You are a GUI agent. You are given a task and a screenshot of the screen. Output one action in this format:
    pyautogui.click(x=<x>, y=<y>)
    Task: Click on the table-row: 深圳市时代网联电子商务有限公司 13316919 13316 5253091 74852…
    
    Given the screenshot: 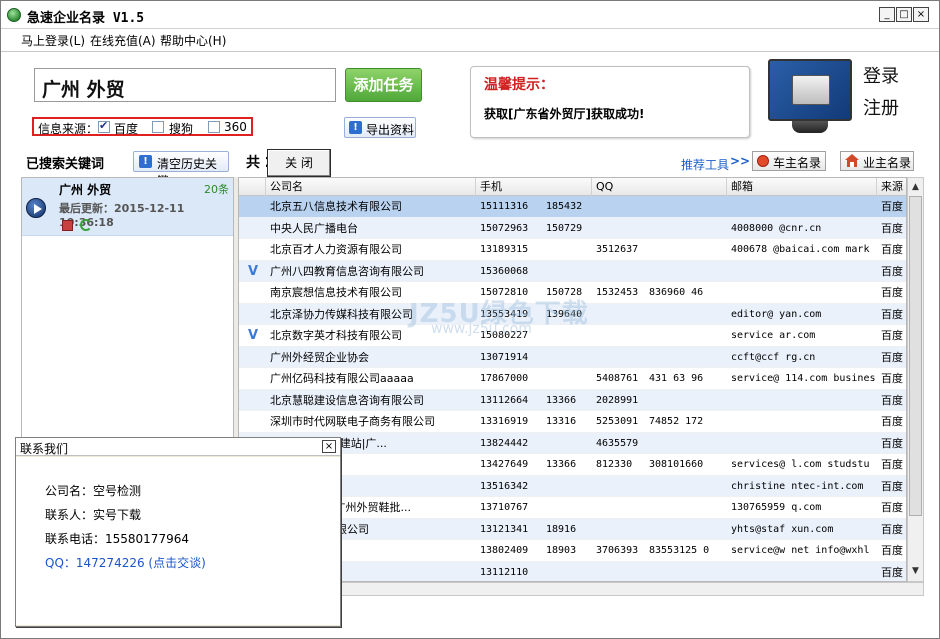 What is the action you would take?
    pyautogui.click(x=572, y=422)
    